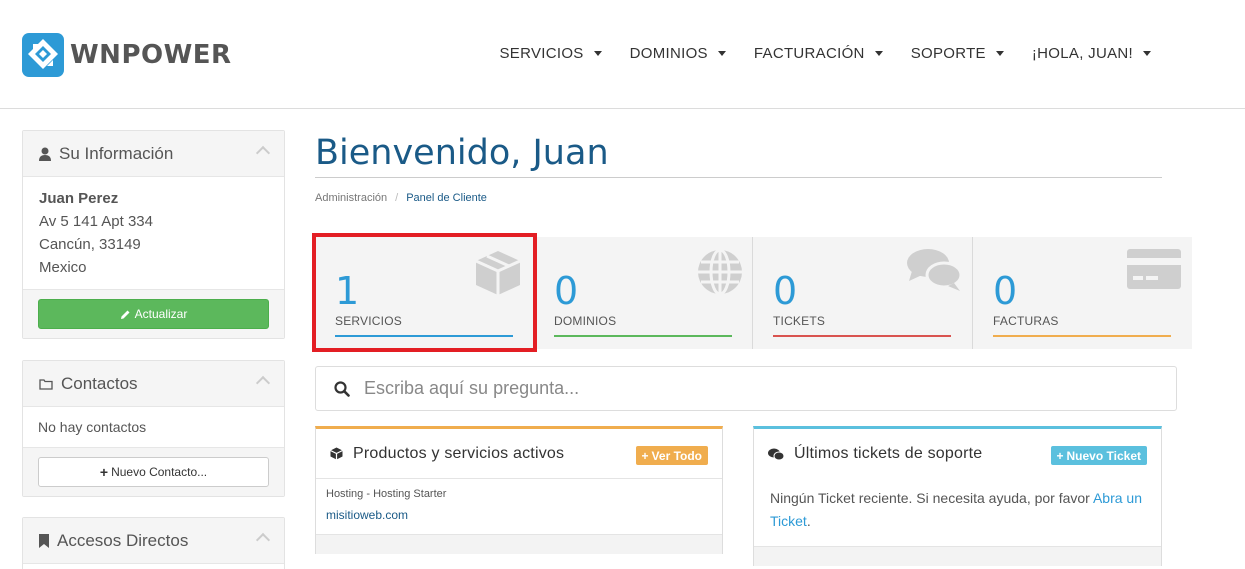 This screenshot has width=1245, height=569. Describe the element at coordinates (888, 453) in the screenshot. I see `card-title: Últimos tickets de soporte` at that location.